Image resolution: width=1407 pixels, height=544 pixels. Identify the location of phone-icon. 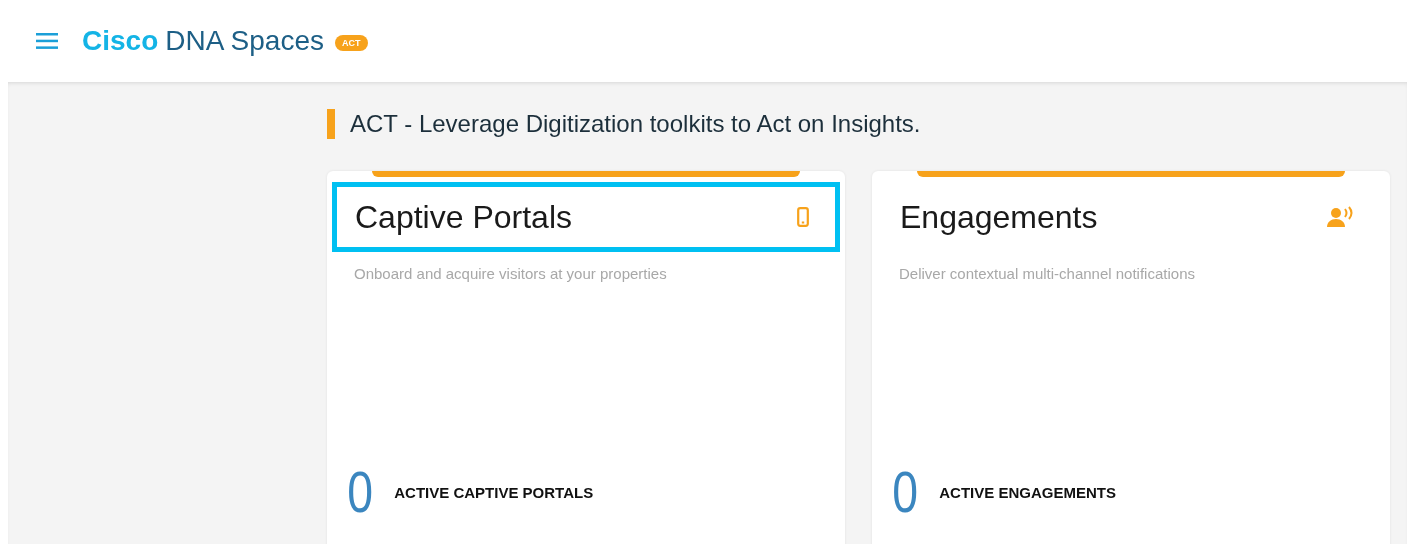
(803, 217).